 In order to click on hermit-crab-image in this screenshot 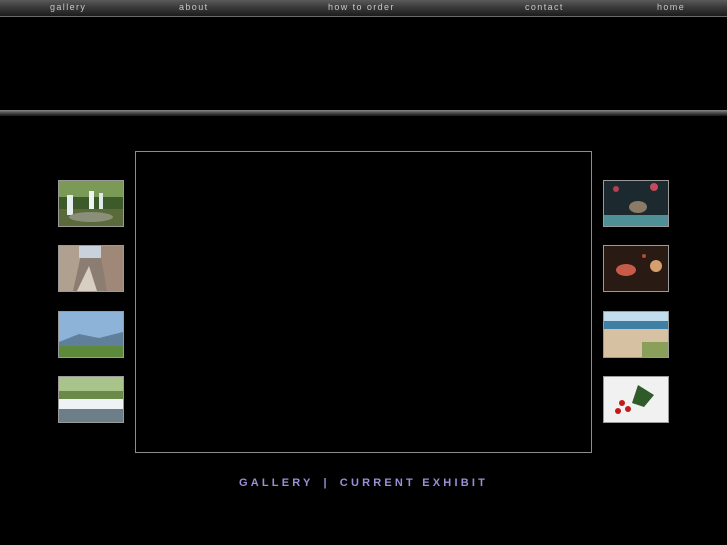, I will do `click(636, 268)`.